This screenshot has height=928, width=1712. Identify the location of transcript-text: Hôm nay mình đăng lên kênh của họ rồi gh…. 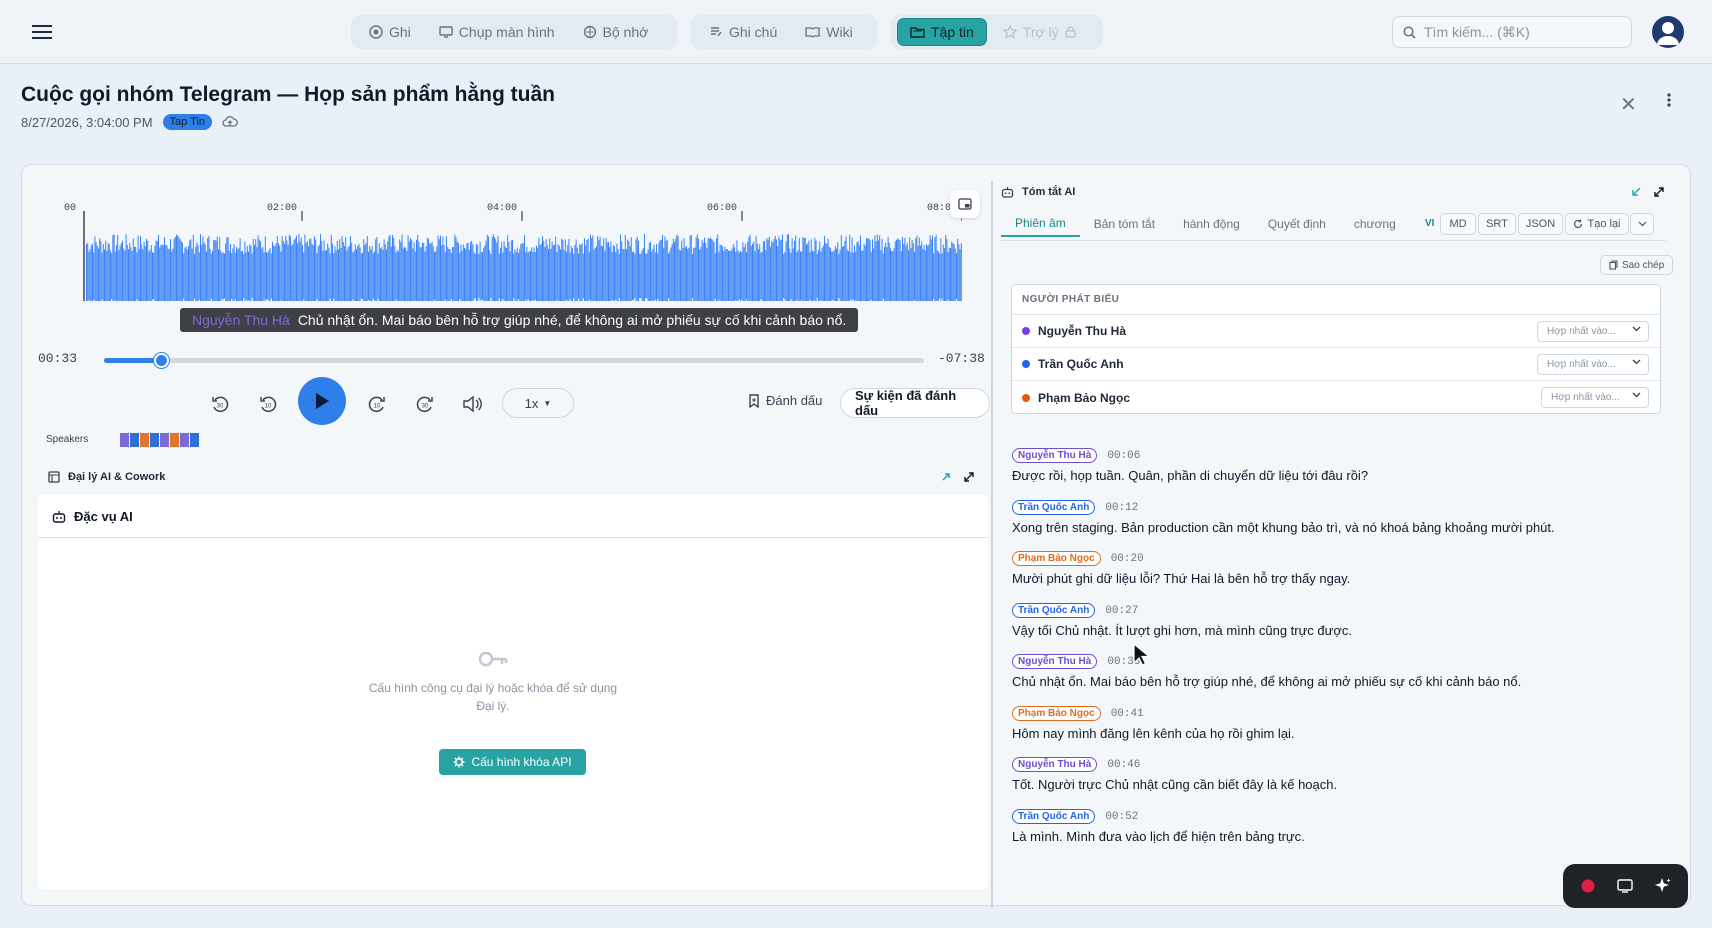
(1153, 733).